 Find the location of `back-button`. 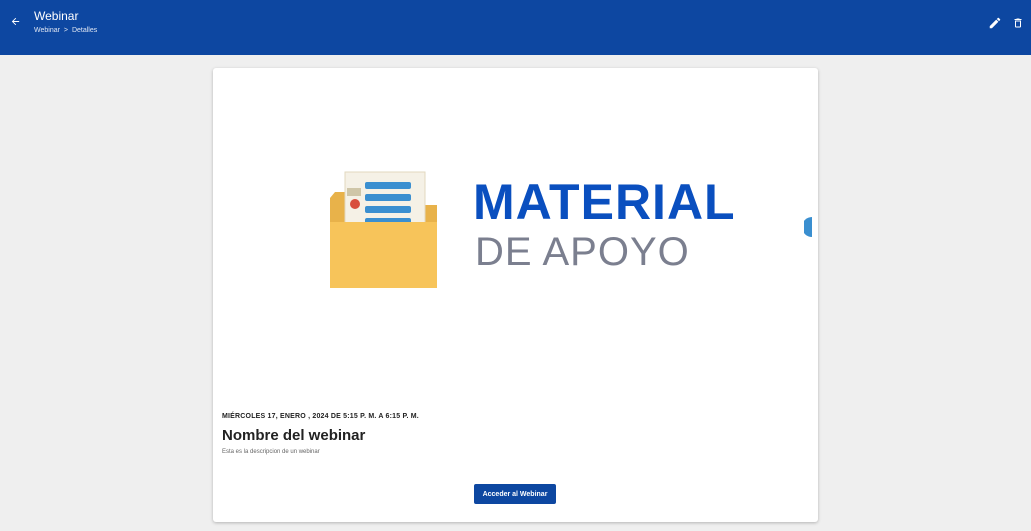

back-button is located at coordinates (15, 21).